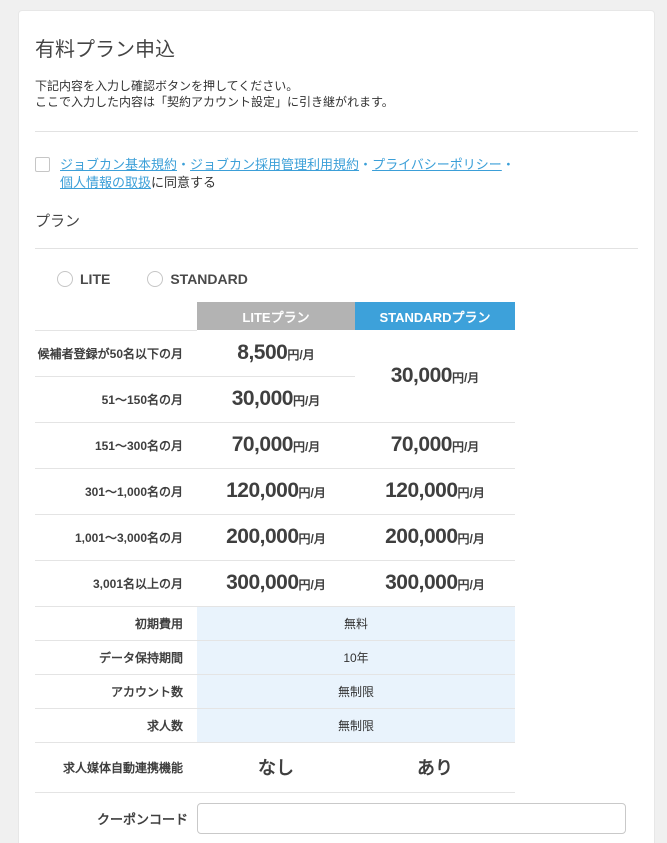  What do you see at coordinates (116, 691) in the screenshot?
I see `row-label: アカウント数` at bounding box center [116, 691].